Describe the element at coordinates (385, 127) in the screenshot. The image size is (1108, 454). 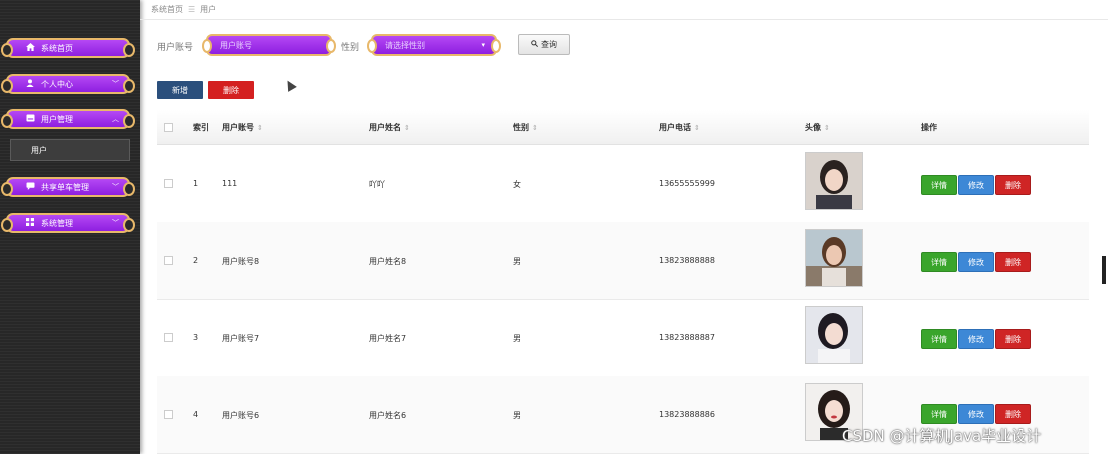
I see `header-name-label: 用户姓名` at that location.